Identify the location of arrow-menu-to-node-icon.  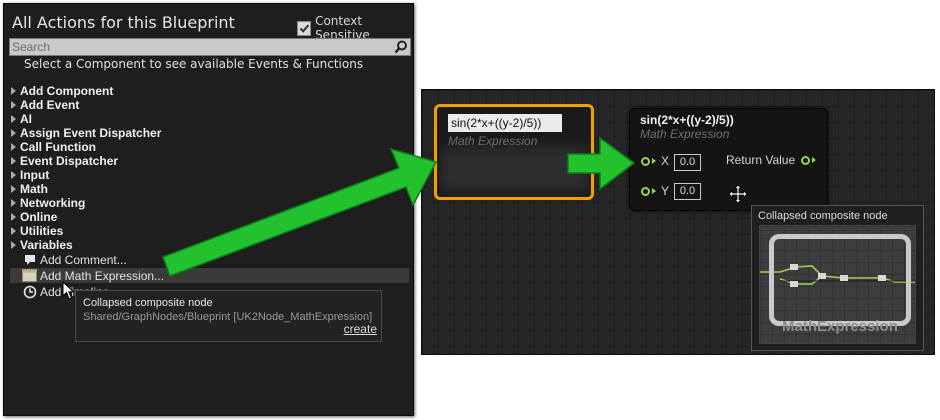
(300, 212).